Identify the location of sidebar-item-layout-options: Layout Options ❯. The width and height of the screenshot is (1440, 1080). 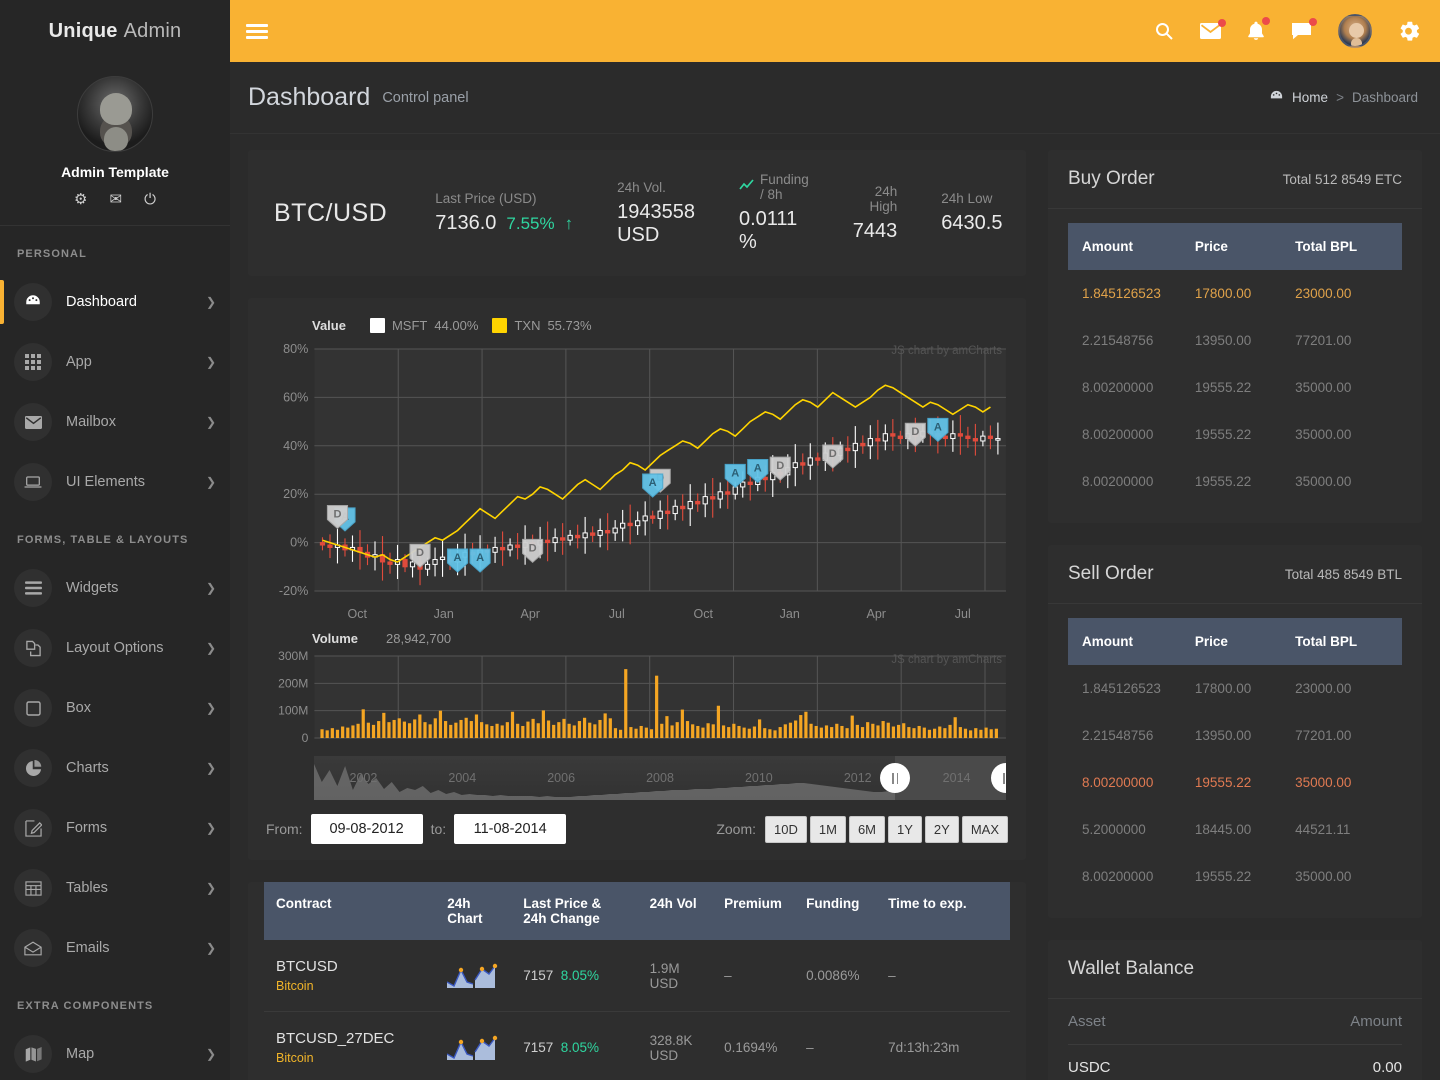
(115, 648).